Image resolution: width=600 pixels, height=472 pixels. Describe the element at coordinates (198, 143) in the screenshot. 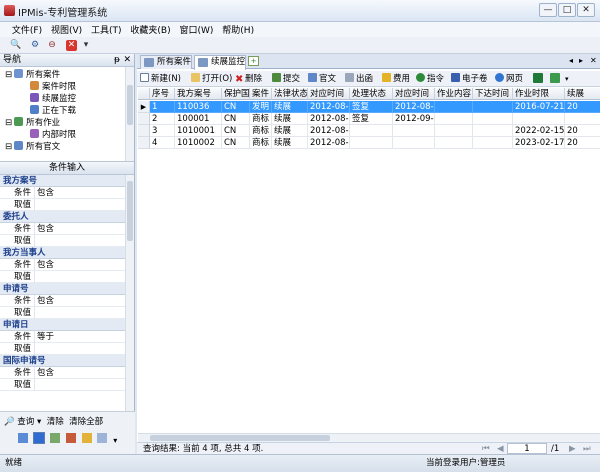

I see `table-cell: 1010002` at that location.